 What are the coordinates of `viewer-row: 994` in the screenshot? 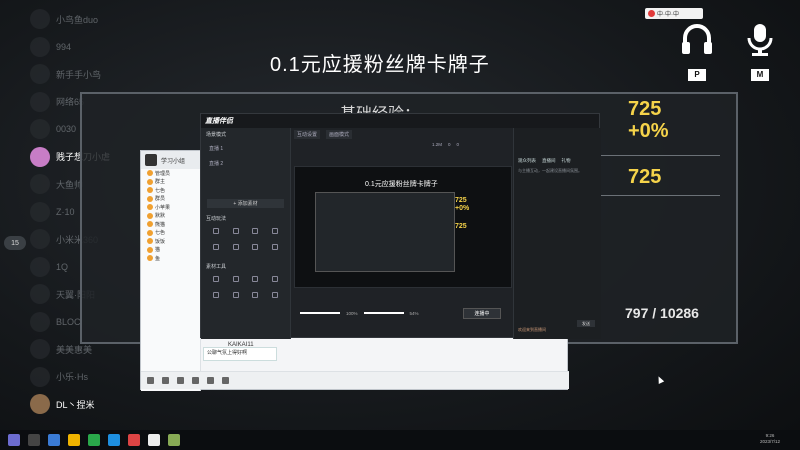 It's located at (50, 47).